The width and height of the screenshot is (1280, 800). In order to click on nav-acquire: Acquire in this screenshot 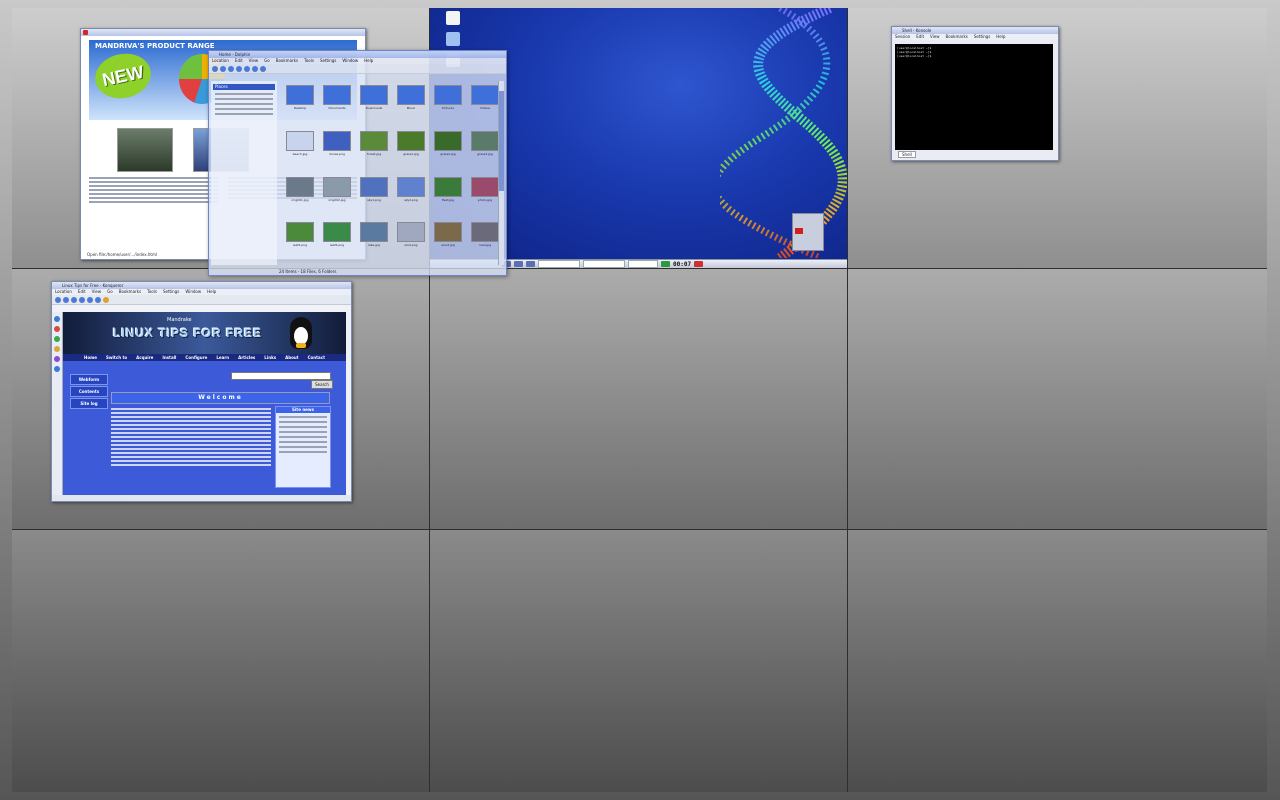, I will do `click(144, 357)`.